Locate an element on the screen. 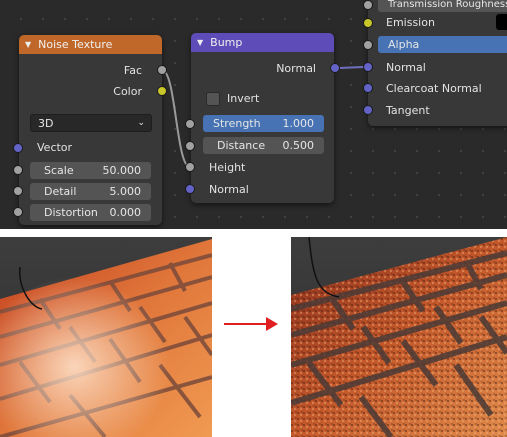 The height and width of the screenshot is (437, 507). detail-input-socket is located at coordinates (18, 191).